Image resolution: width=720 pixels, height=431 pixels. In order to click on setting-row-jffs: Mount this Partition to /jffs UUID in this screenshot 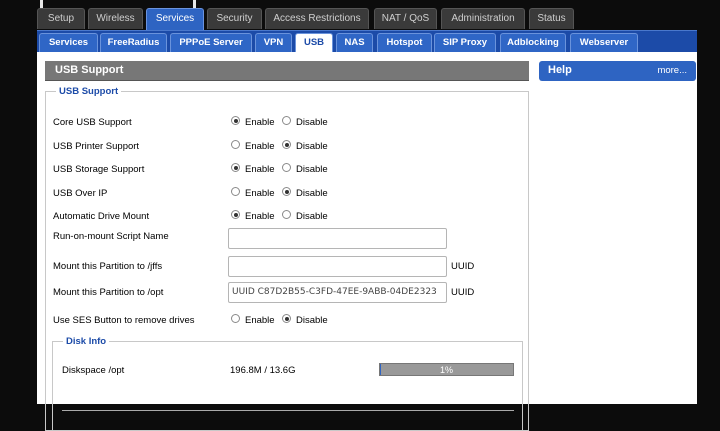, I will do `click(288, 267)`.